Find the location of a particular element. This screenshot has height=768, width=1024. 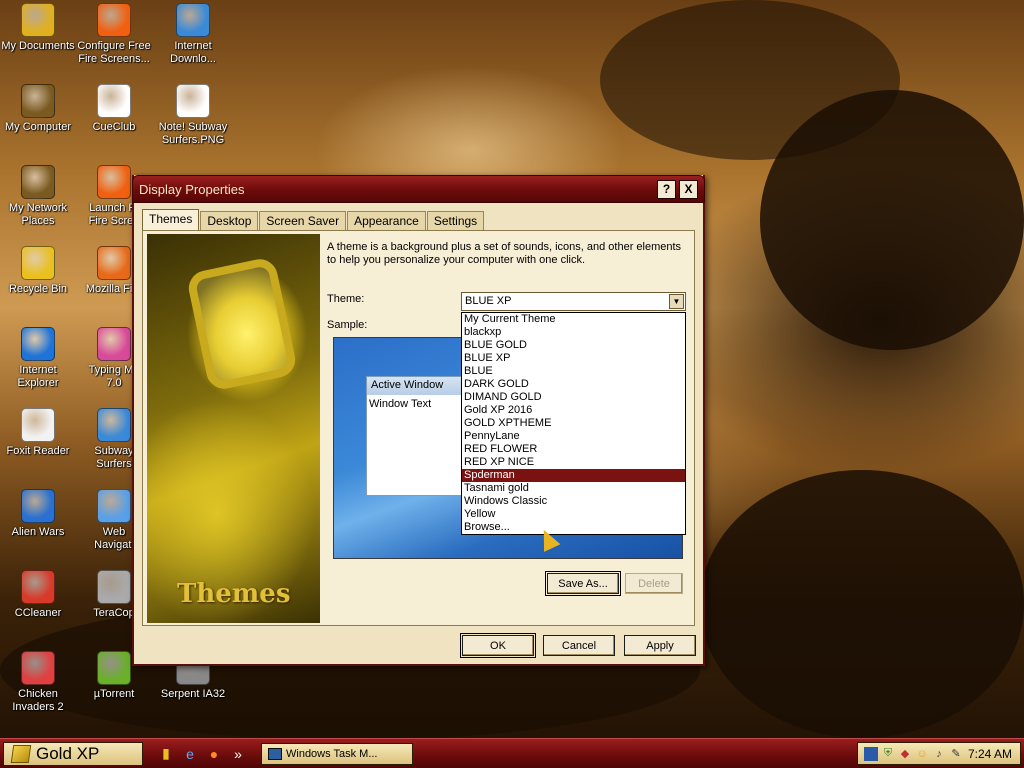

internet-explorer-icon is located at coordinates (38, 344).